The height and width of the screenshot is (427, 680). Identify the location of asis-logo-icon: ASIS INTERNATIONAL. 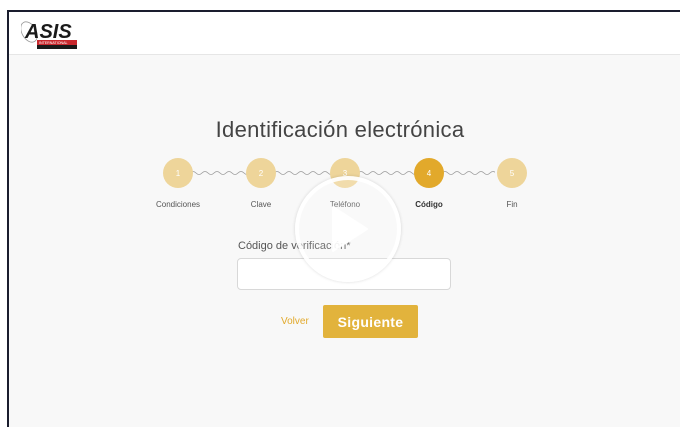
(48, 35).